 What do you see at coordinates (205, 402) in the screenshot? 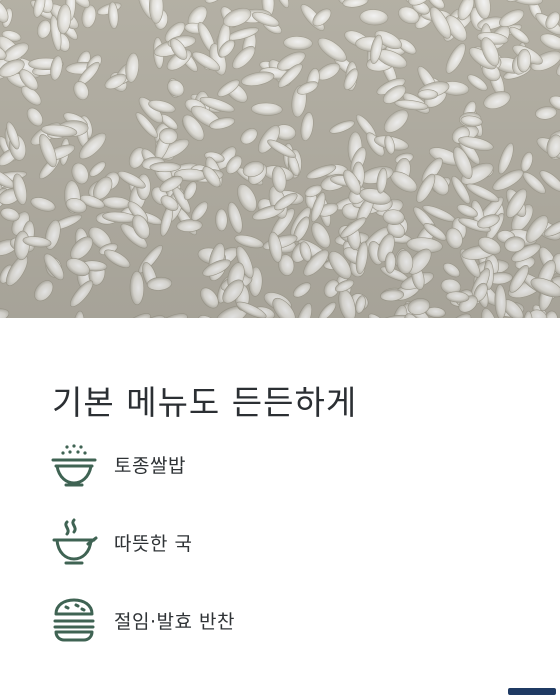
I see `headline: 기본 메뉴도 든든하게` at bounding box center [205, 402].